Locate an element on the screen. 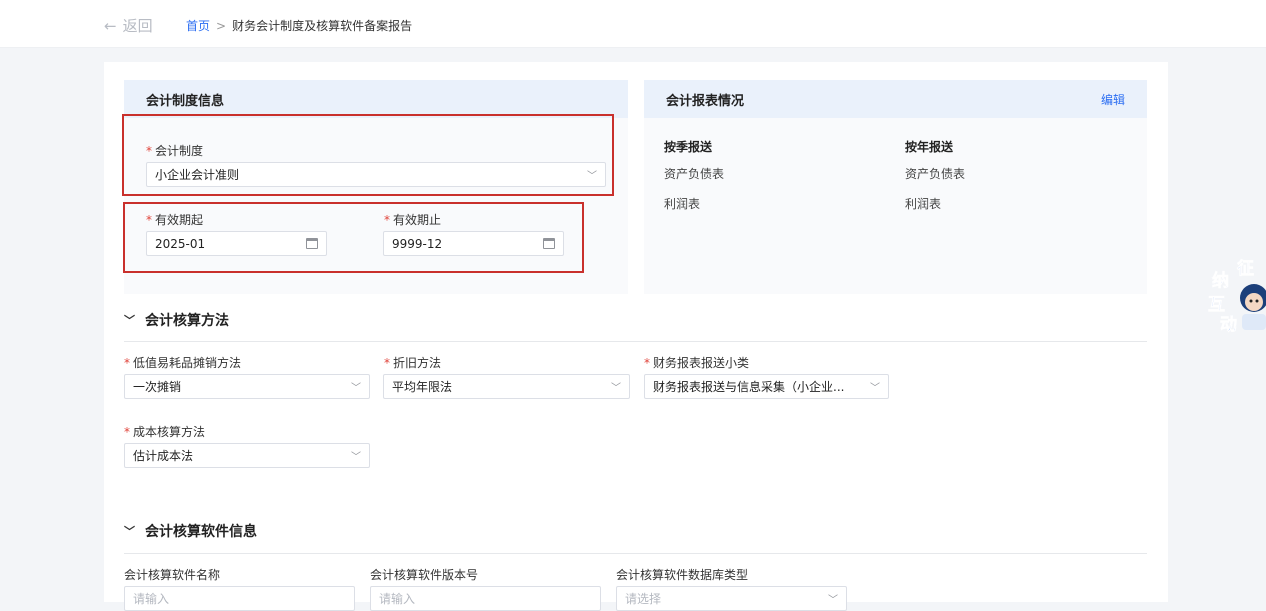 Image resolution: width=1266 pixels, height=611 pixels. annual-item: 资产负债表 is located at coordinates (935, 174).